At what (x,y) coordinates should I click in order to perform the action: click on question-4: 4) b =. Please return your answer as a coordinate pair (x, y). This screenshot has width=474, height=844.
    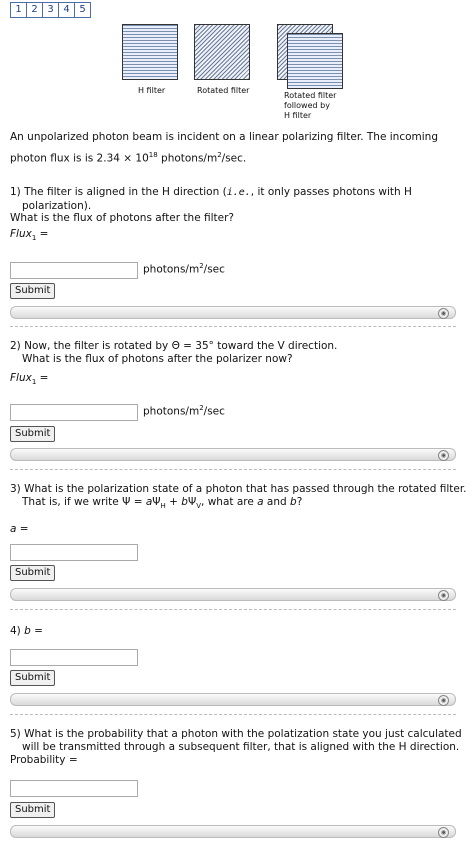
    Looking at the image, I should click on (26, 631).